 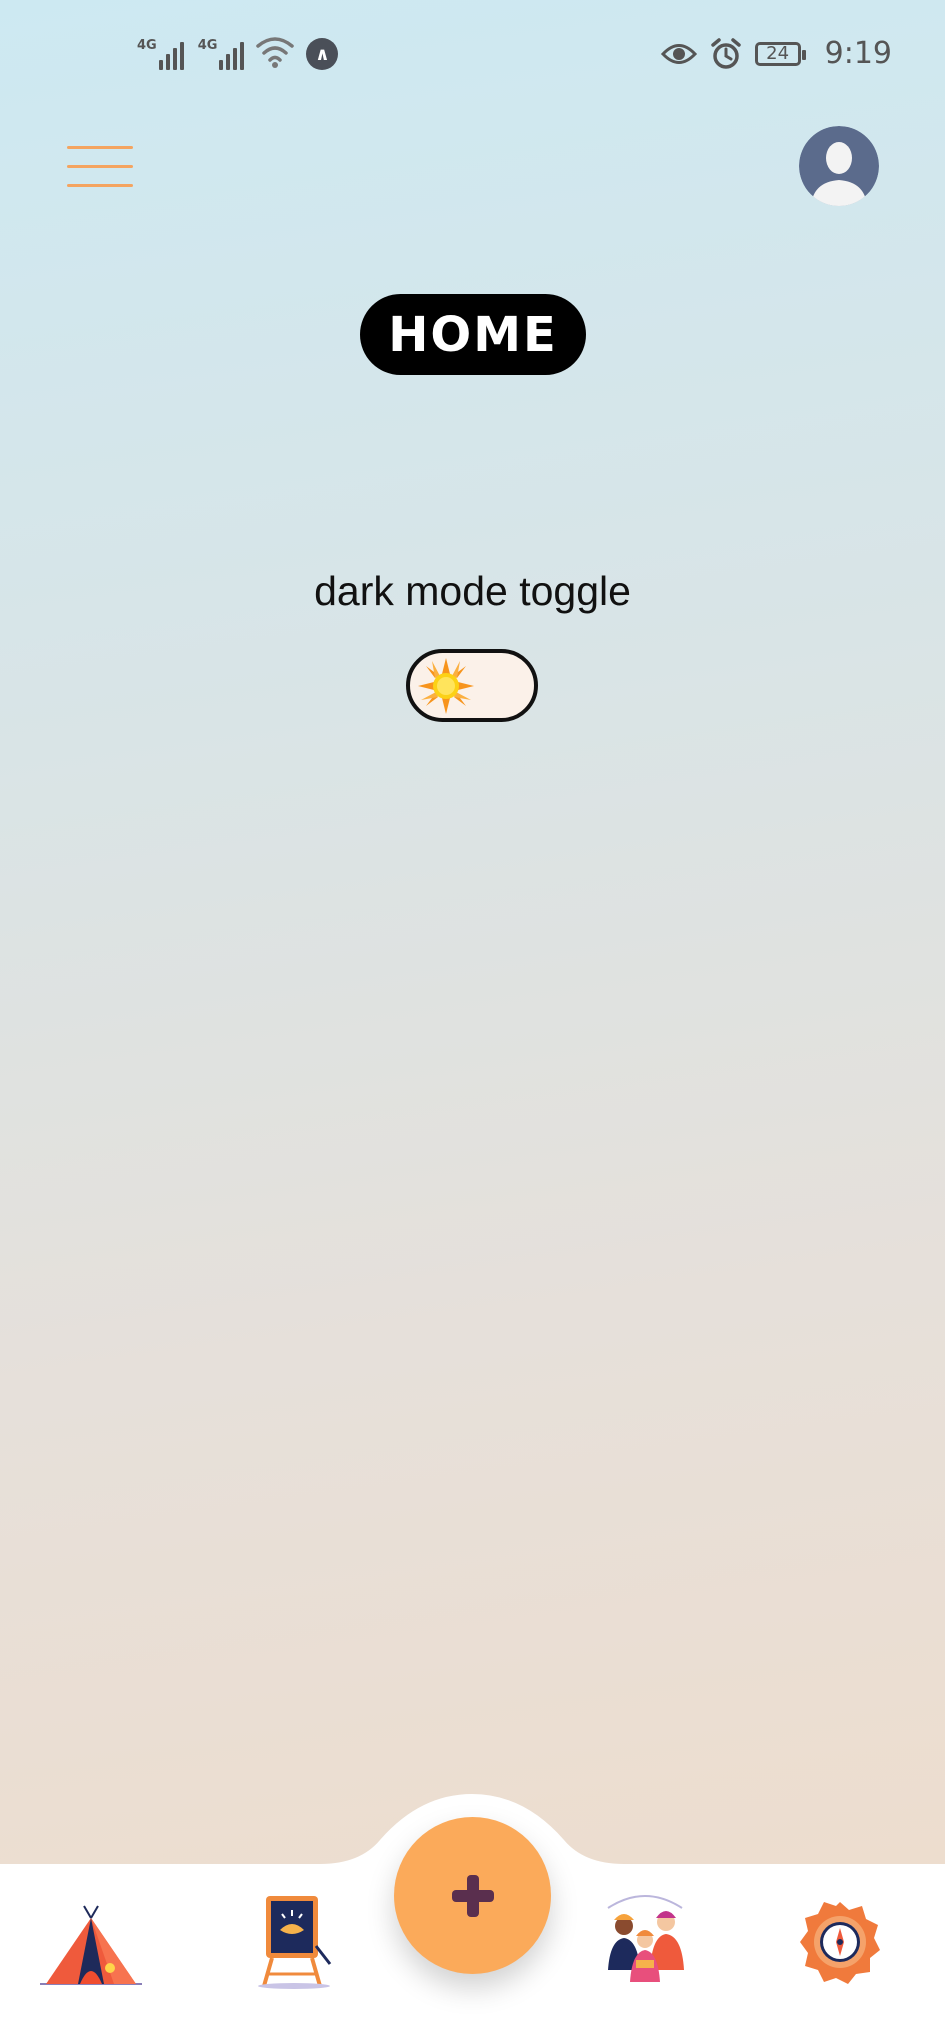 What do you see at coordinates (91, 1948) in the screenshot?
I see `tent-icon` at bounding box center [91, 1948].